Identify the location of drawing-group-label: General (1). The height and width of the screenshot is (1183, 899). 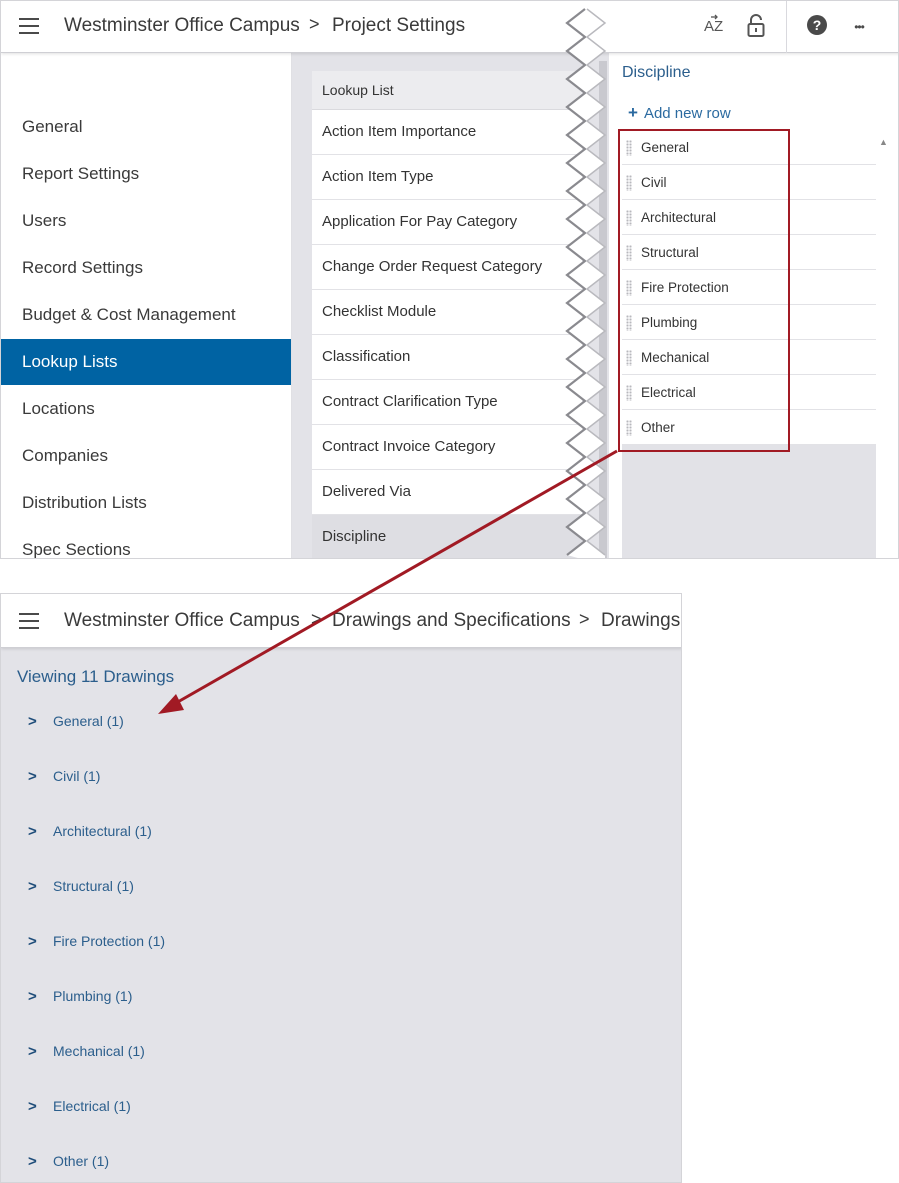
(88, 721).